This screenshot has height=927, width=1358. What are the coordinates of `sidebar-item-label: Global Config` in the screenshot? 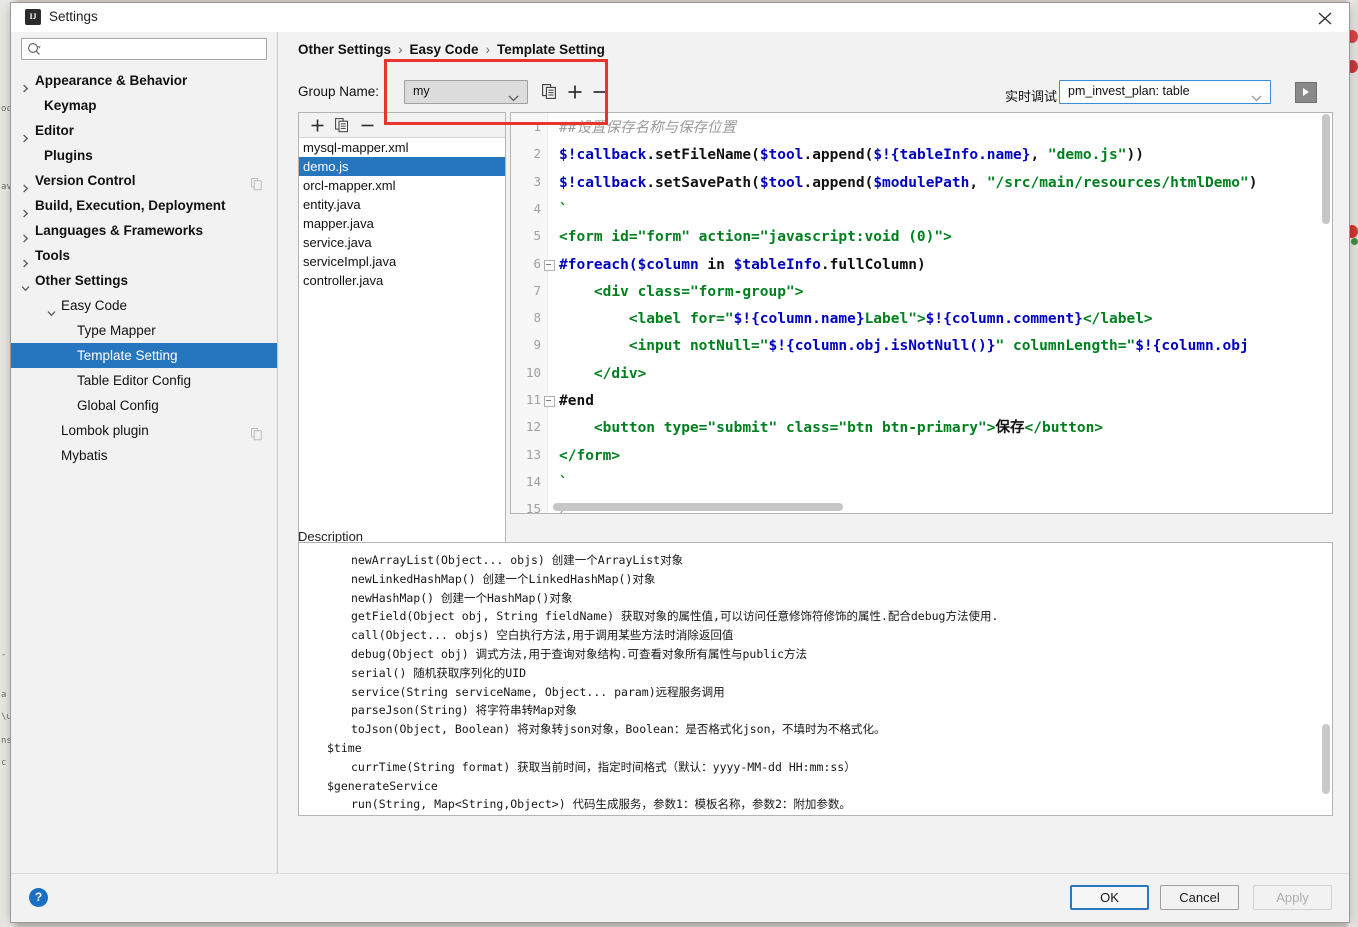 It's located at (118, 405).